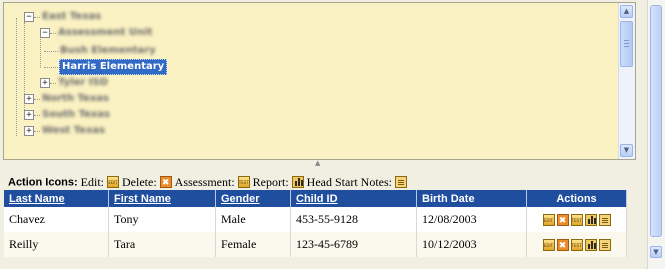 The width and height of the screenshot is (665, 269). What do you see at coordinates (471, 244) in the screenshot?
I see `cell-birth-date: 10/12/2003` at bounding box center [471, 244].